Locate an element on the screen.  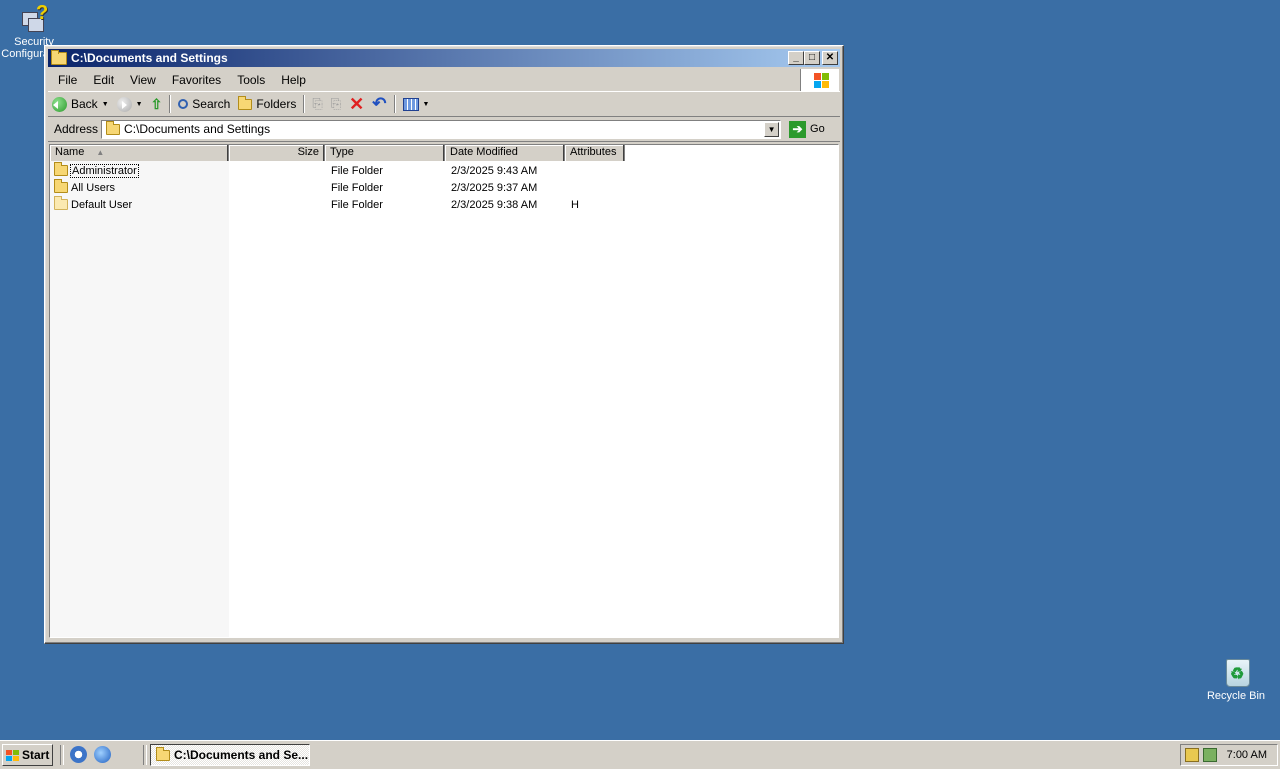
menu-edit: Edit is located at coordinates (103, 80).